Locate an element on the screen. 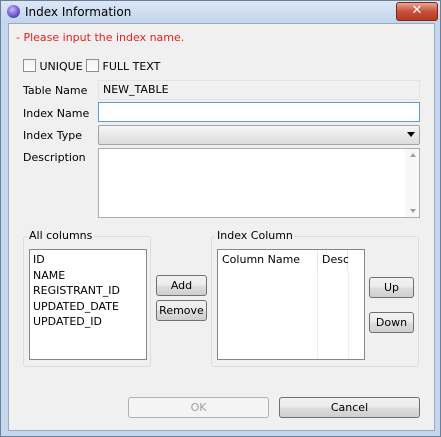  scroll-down-icon is located at coordinates (413, 211).